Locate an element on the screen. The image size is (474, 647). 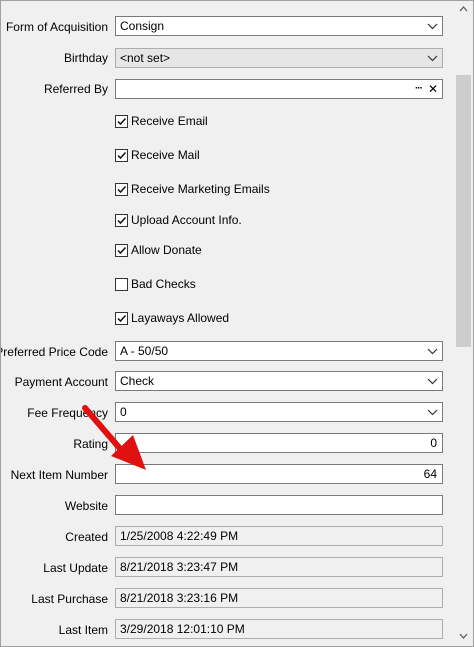
fee-frequency-label: Fee Frequency is located at coordinates (67, 413).